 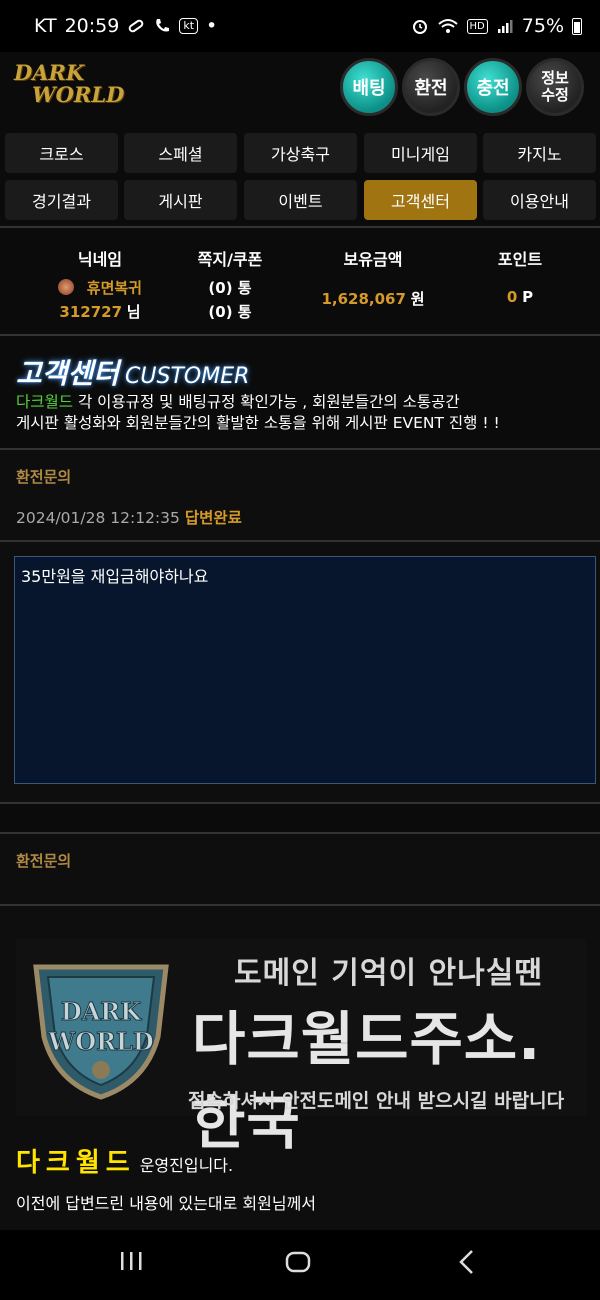 I want to click on profile-edit-button: 정보 수정, so click(x=555, y=87).